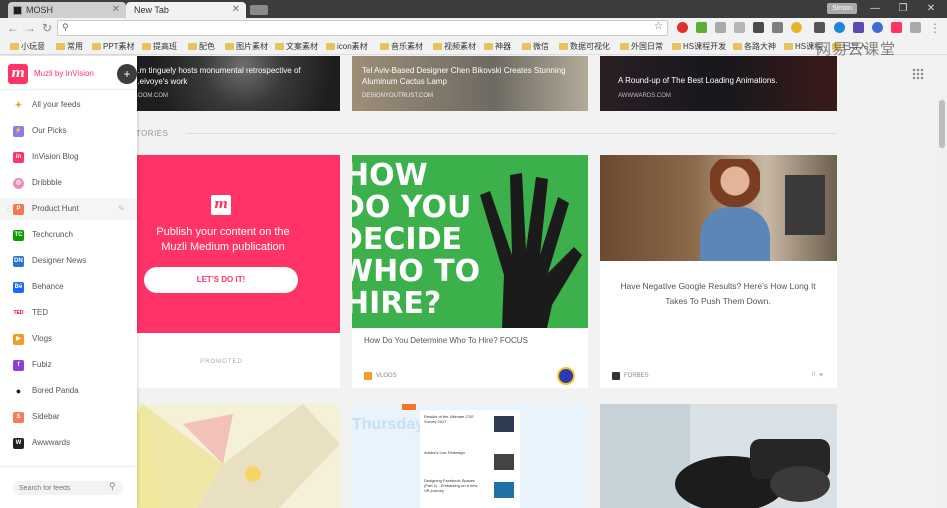 This screenshot has width=947, height=508. What do you see at coordinates (739, 27) in the screenshot?
I see `badge-extension-icon` at bounding box center [739, 27].